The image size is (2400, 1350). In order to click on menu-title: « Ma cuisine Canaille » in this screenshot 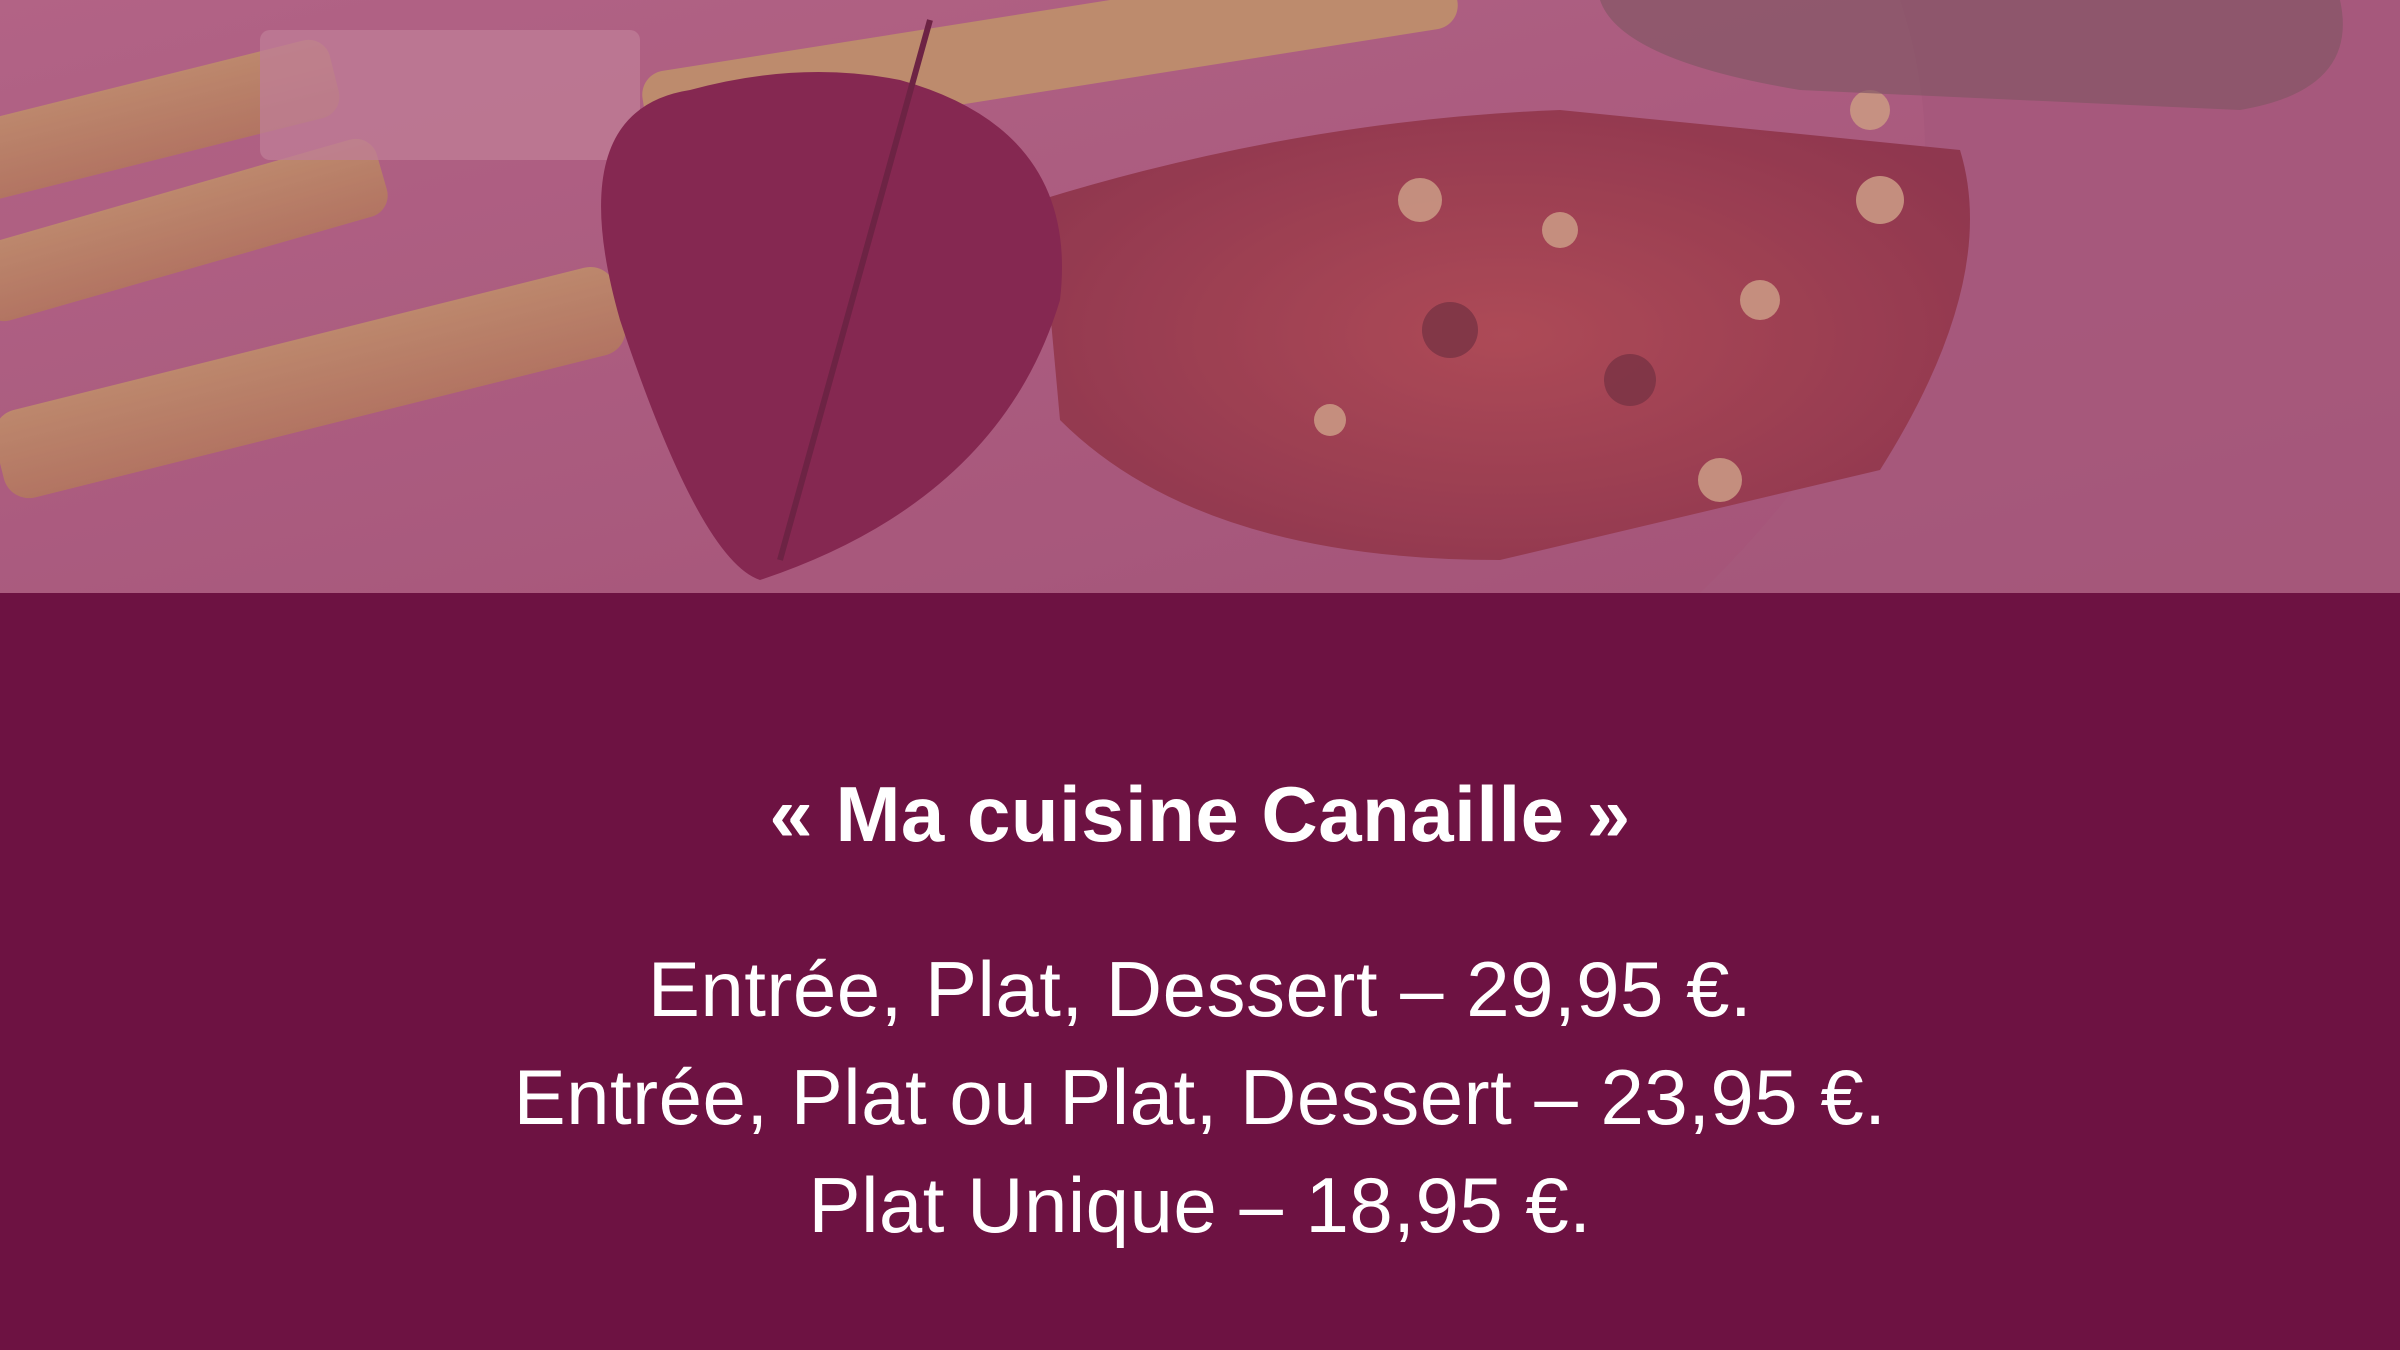, I will do `click(1200, 814)`.